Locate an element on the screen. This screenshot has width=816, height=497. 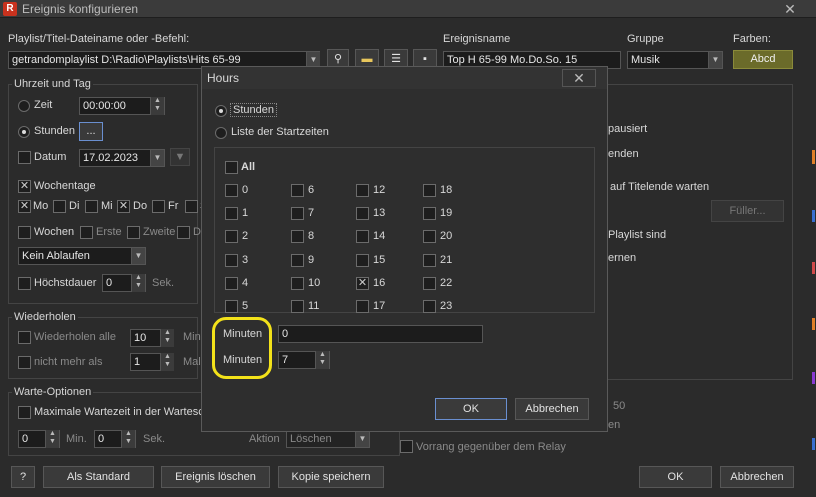
max-wait-checkbox is located at coordinates (24, 412).